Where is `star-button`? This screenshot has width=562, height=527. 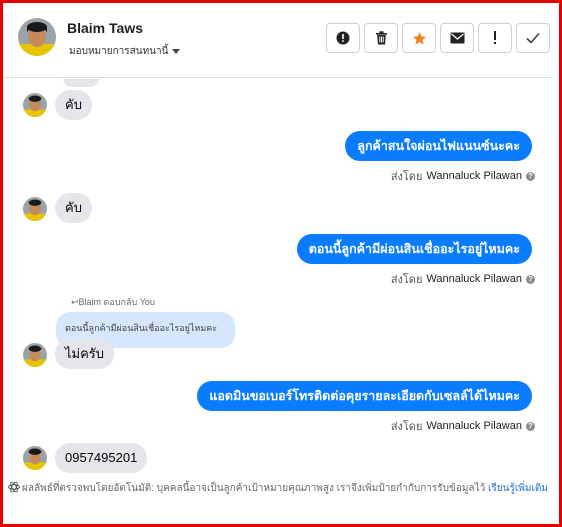 star-button is located at coordinates (419, 38).